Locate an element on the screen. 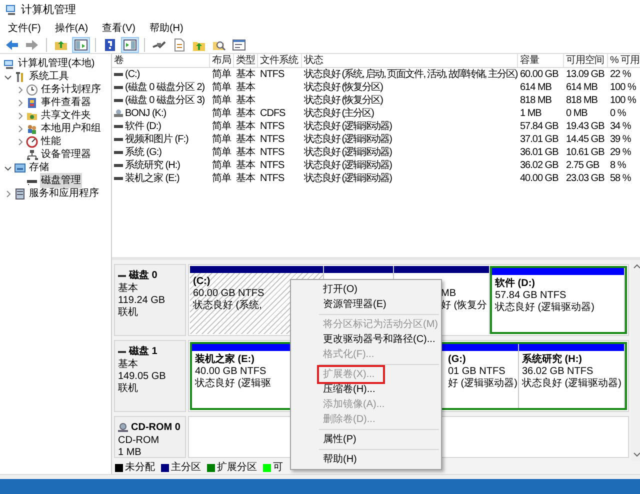 This screenshot has height=494, width=640. table-cell-text: 软件 (D:) is located at coordinates (143, 127).